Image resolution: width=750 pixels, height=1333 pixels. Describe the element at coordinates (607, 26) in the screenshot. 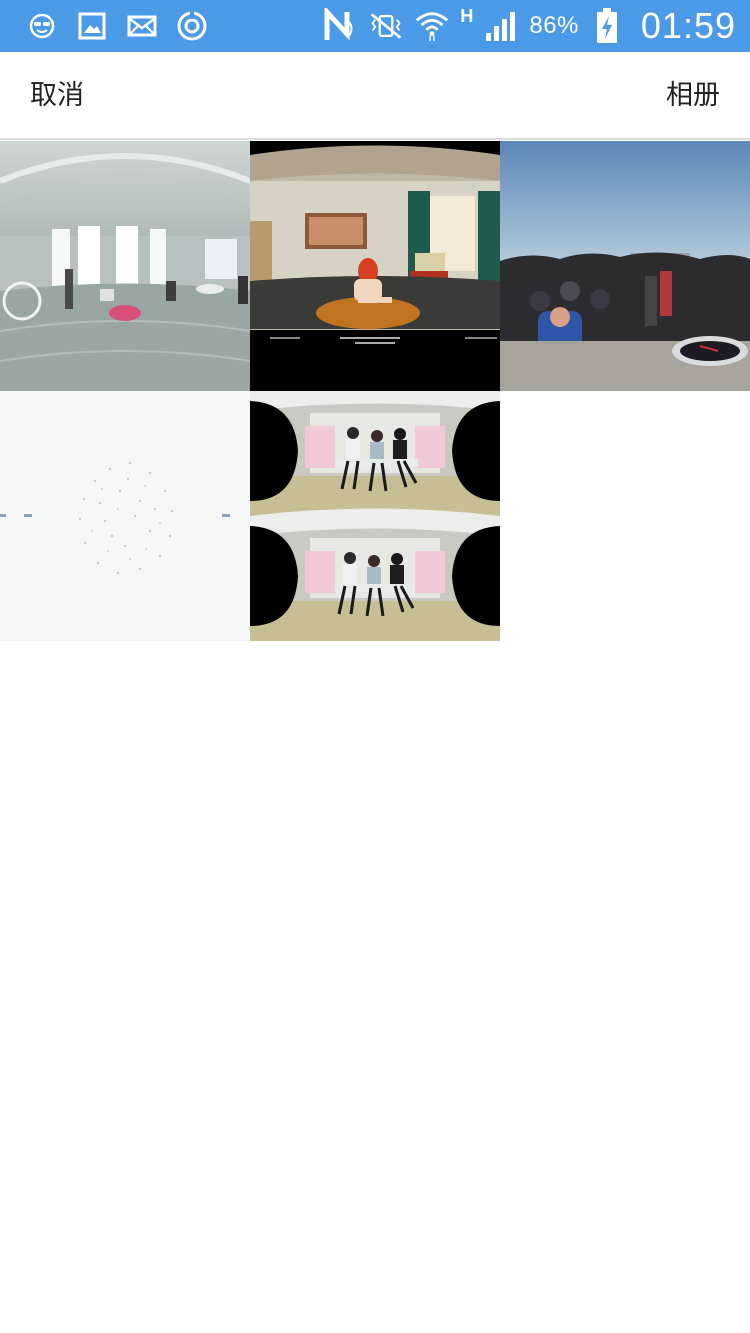

I see `battery-charging-icon` at that location.